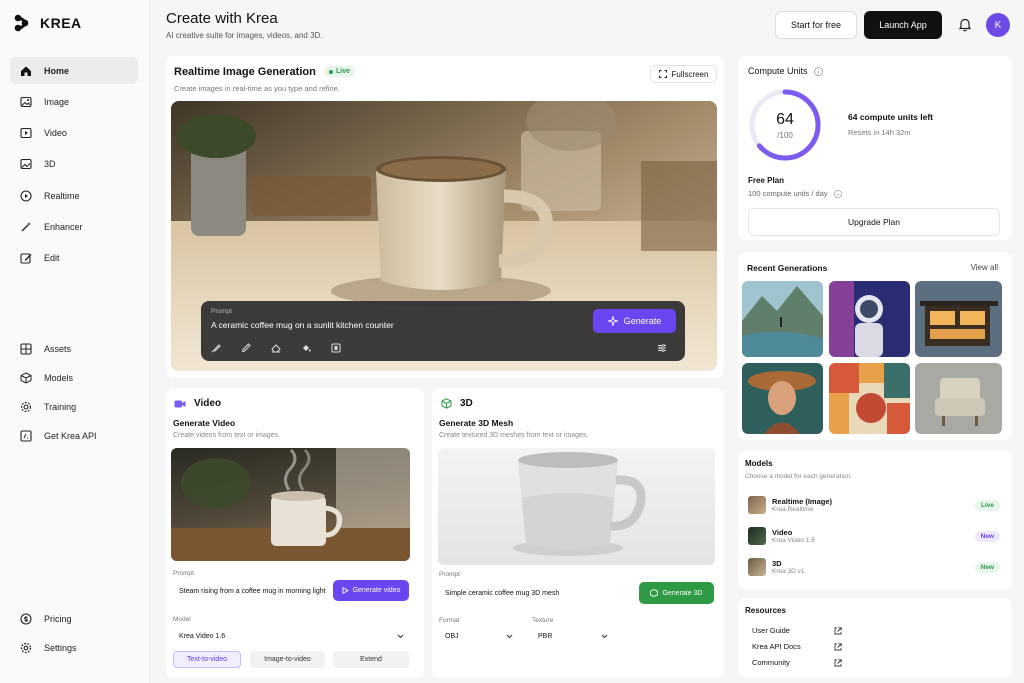  Describe the element at coordinates (869, 319) in the screenshot. I see `recent-thumb-astronaut` at that location.